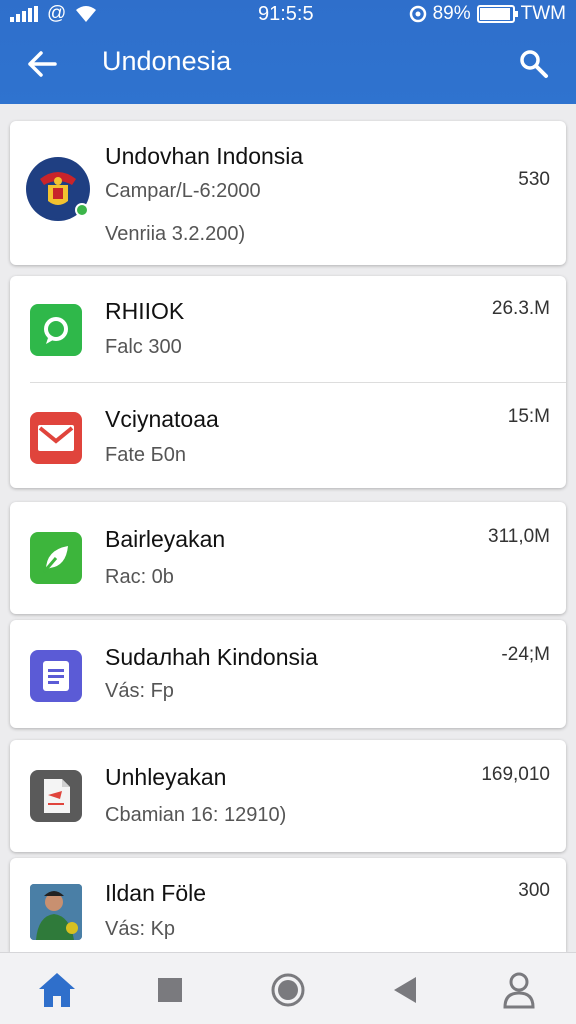  Describe the element at coordinates (145, 455) in the screenshot. I see `app-subtitle: Fate Б0n` at that location.